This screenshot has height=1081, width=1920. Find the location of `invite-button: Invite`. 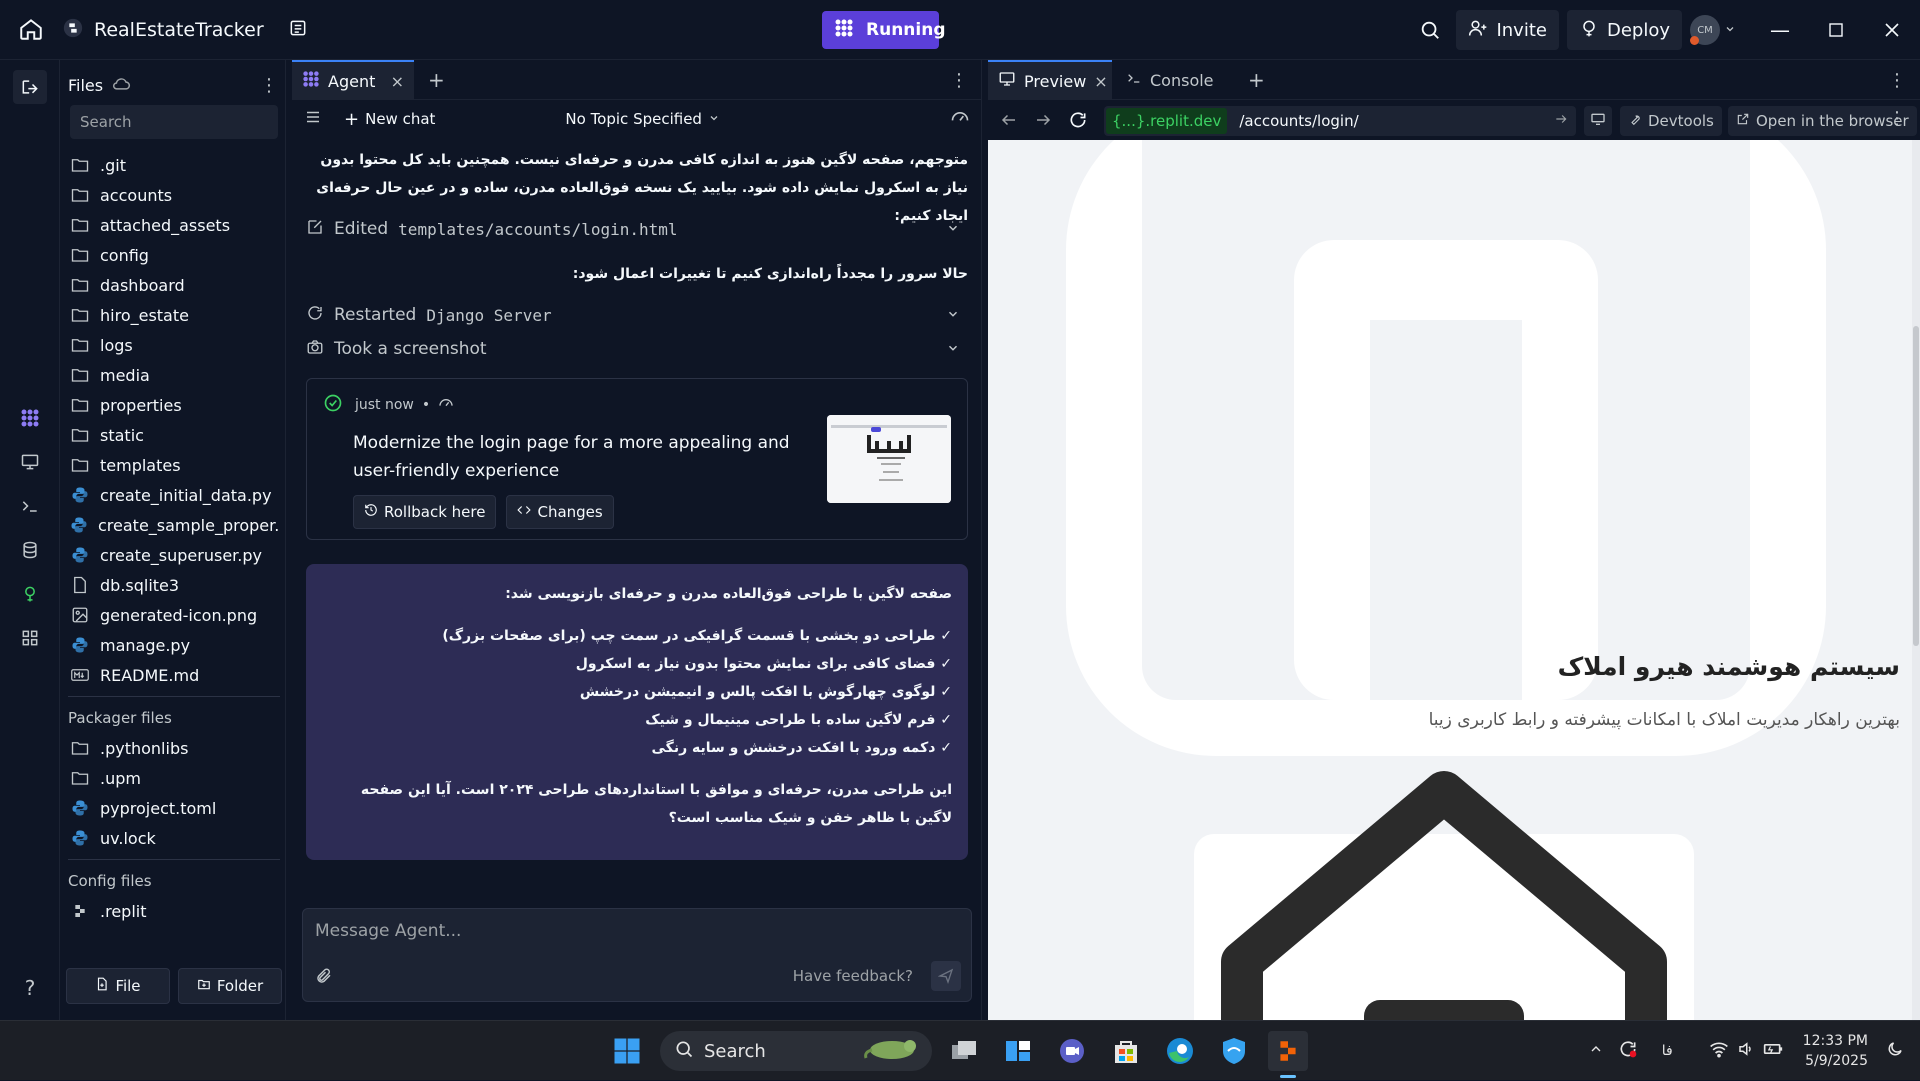

invite-button: Invite is located at coordinates (1507, 30).